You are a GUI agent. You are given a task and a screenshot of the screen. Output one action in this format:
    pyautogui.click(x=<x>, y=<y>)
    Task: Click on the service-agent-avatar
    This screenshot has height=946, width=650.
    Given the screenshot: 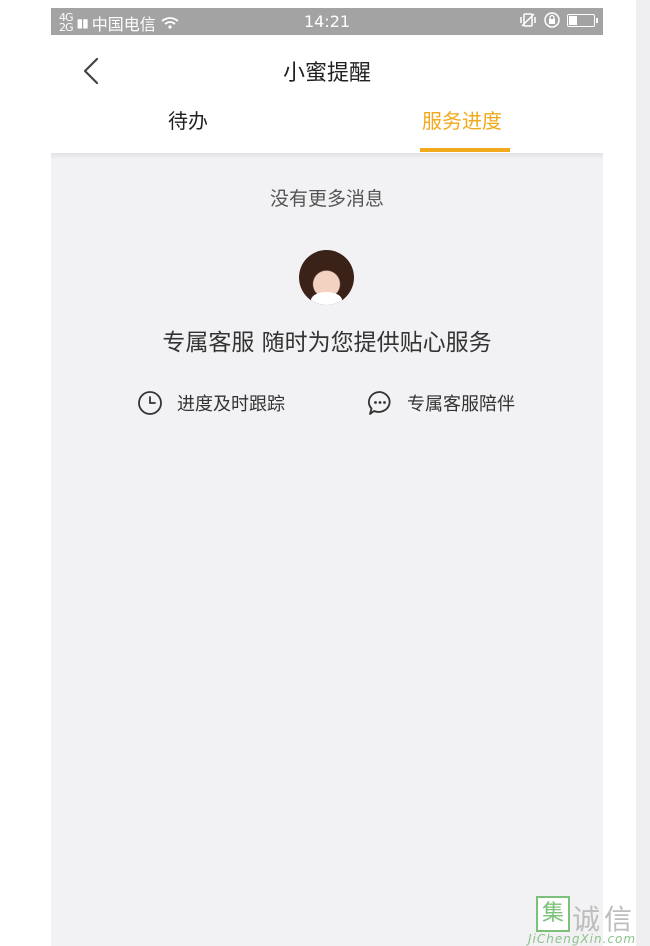 What is the action you would take?
    pyautogui.click(x=326, y=277)
    